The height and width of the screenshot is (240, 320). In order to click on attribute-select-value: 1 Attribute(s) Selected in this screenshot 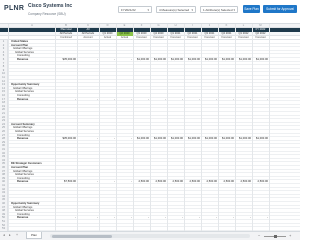, I will do `click(218, 10)`.